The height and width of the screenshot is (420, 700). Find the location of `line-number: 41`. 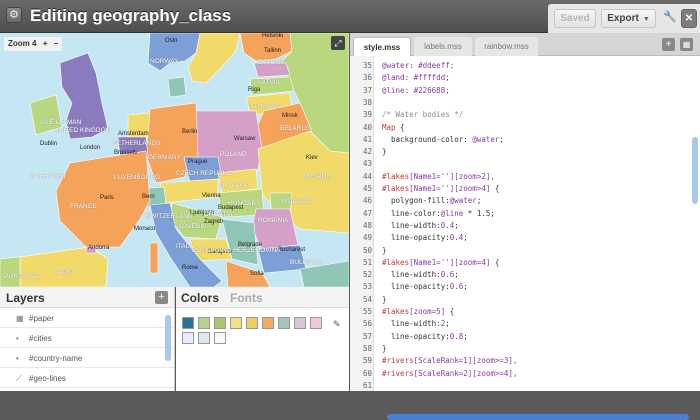

line-number: 41 is located at coordinates (367, 139).